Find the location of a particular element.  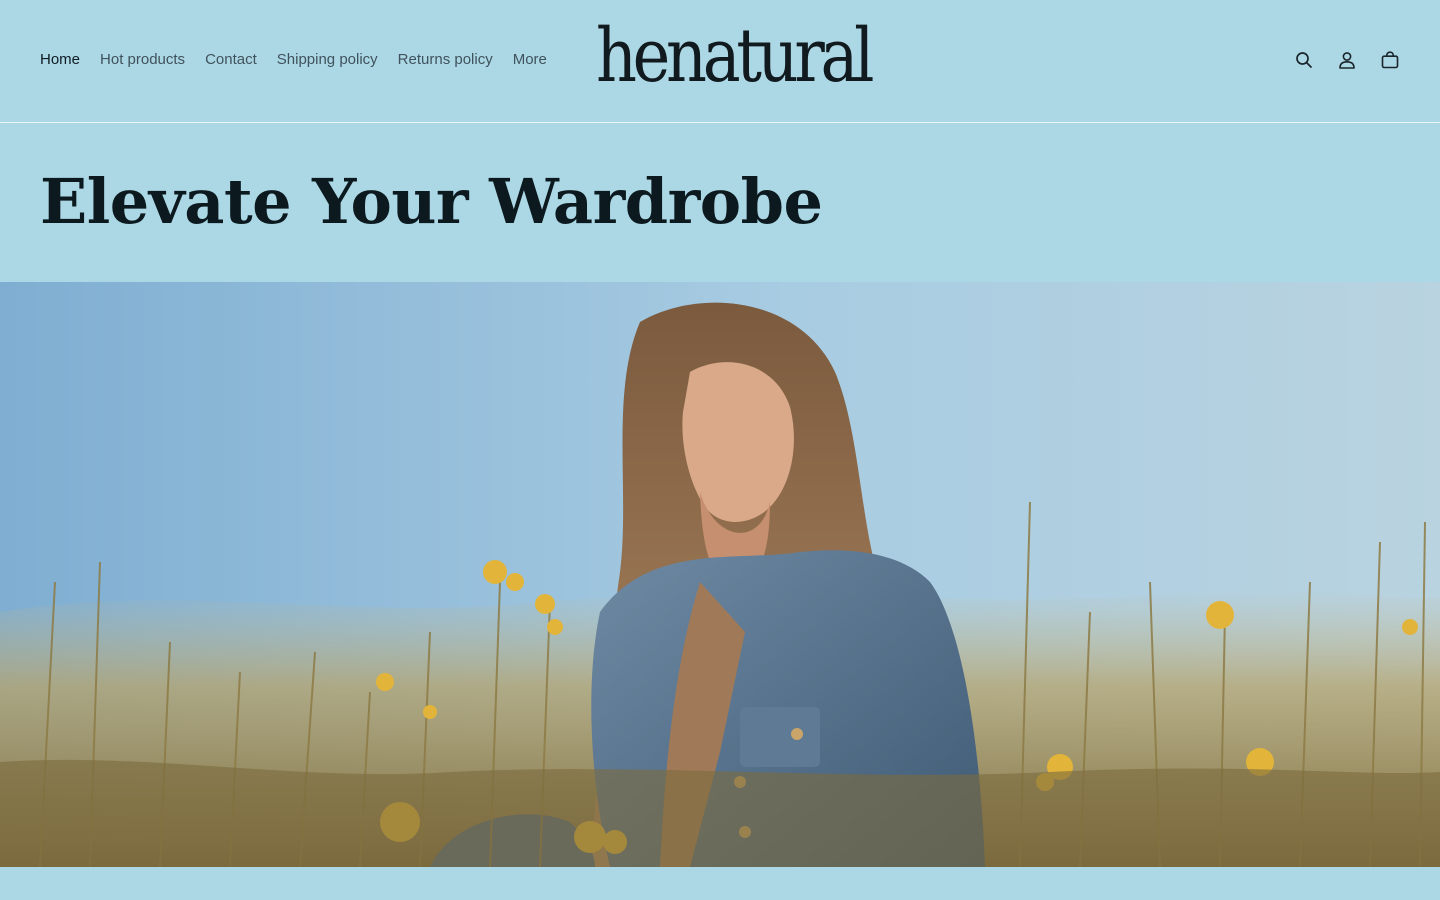

bottom-band is located at coordinates (720, 883).